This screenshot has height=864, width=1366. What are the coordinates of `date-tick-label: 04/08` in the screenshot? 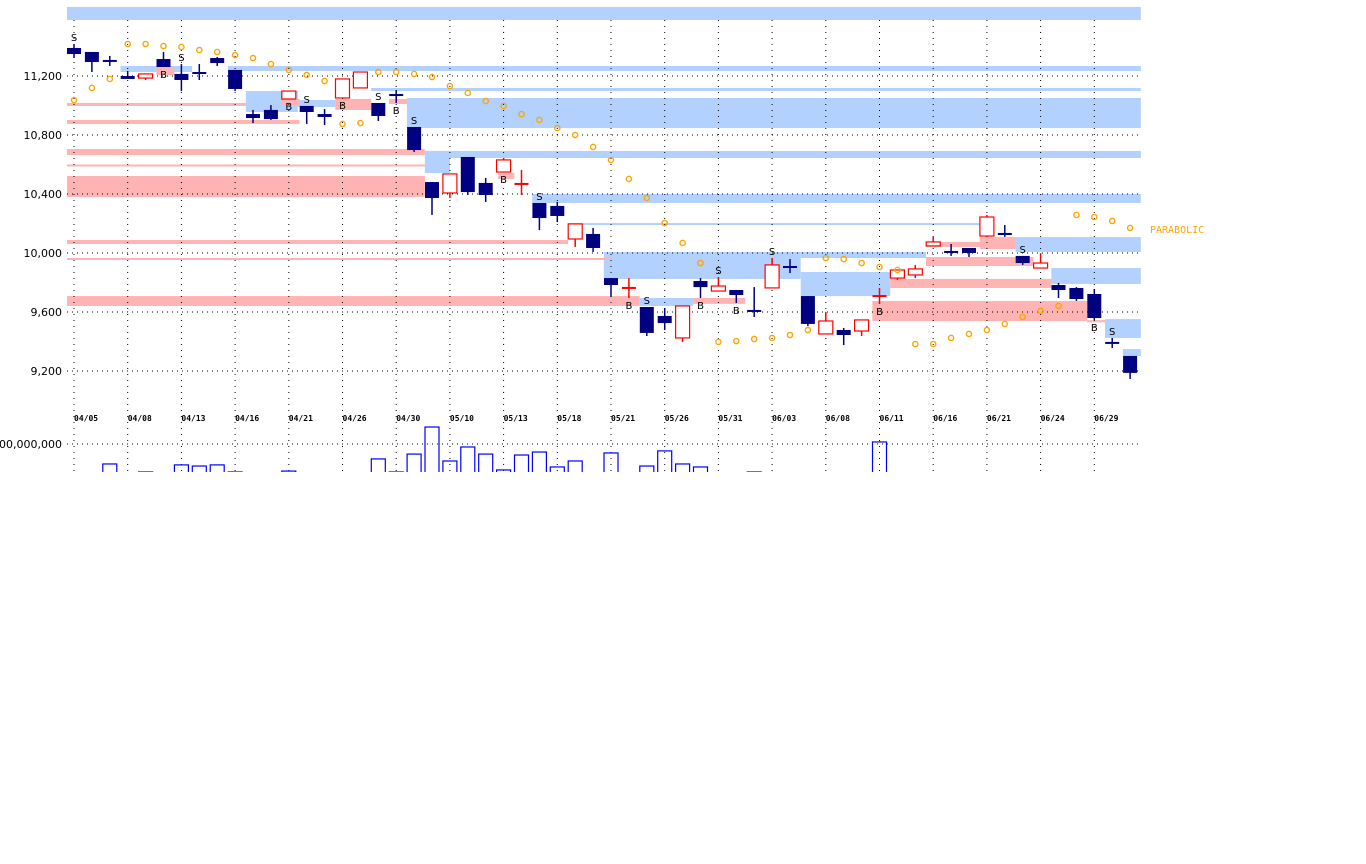 It's located at (140, 418).